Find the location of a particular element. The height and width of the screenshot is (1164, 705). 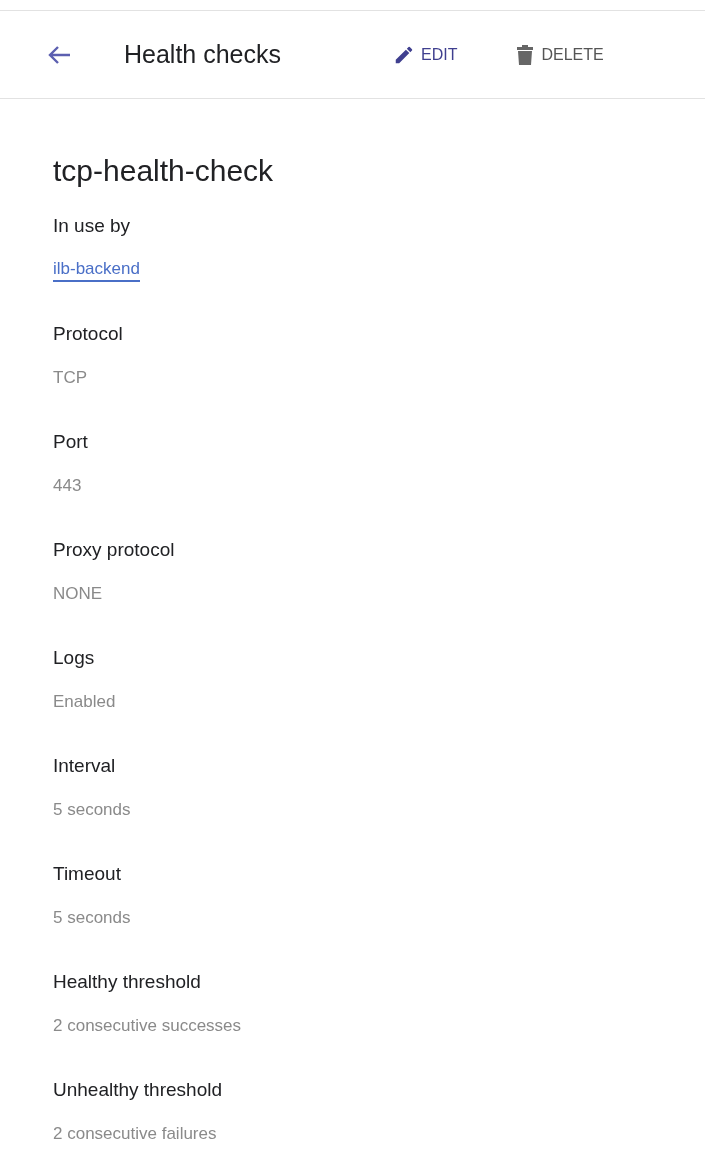

field-label: Timeout is located at coordinates (87, 874).